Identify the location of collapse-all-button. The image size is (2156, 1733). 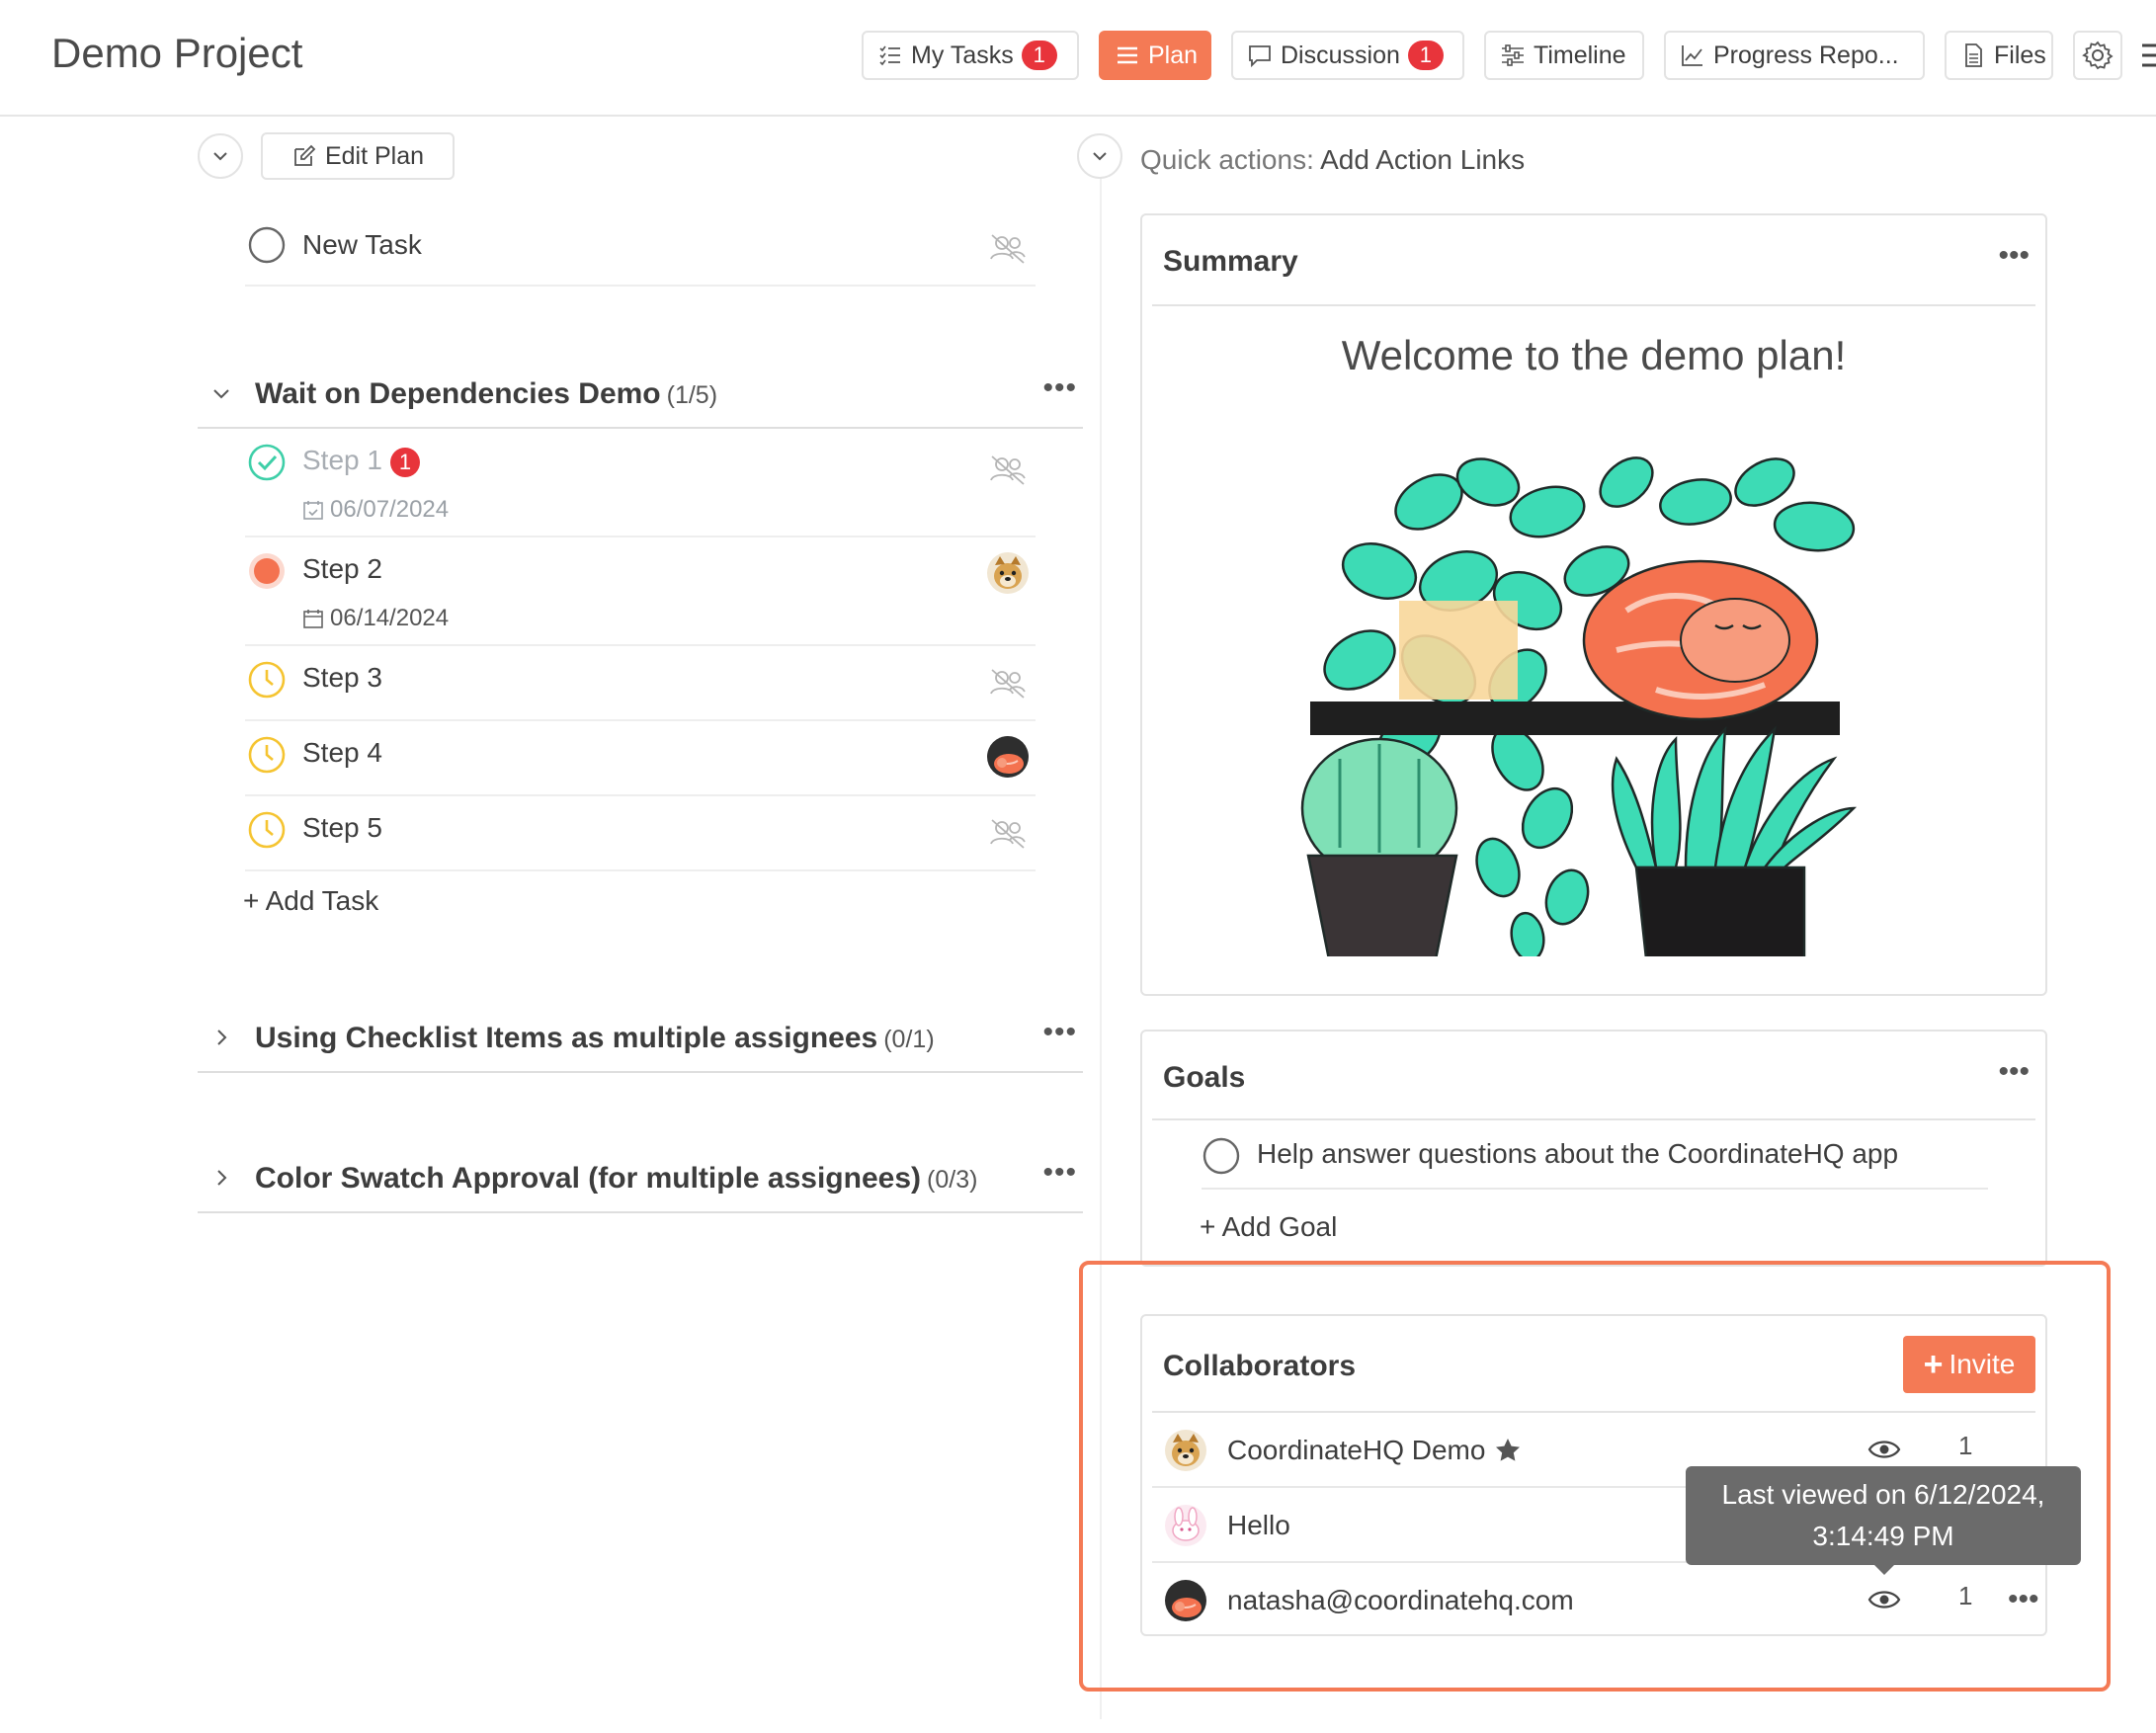
(220, 156).